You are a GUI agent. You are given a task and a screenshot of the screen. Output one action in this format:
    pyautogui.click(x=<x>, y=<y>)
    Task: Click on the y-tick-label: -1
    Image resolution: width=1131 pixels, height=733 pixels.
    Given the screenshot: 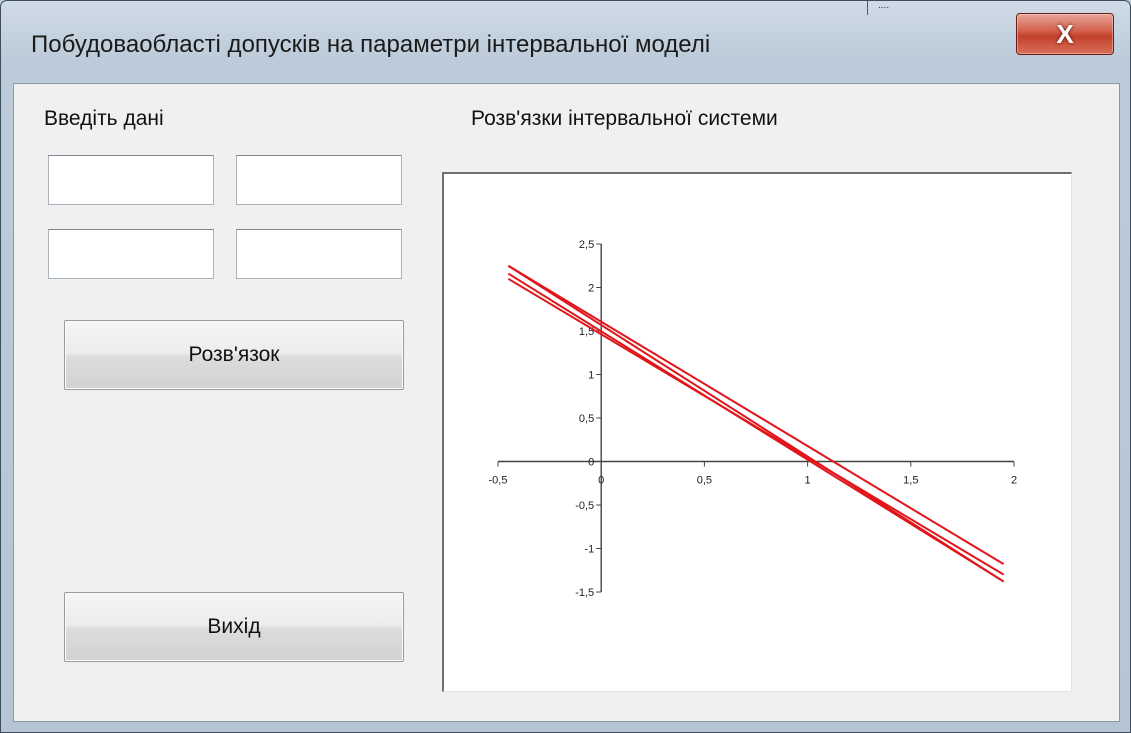 What is the action you would take?
    pyautogui.click(x=589, y=550)
    